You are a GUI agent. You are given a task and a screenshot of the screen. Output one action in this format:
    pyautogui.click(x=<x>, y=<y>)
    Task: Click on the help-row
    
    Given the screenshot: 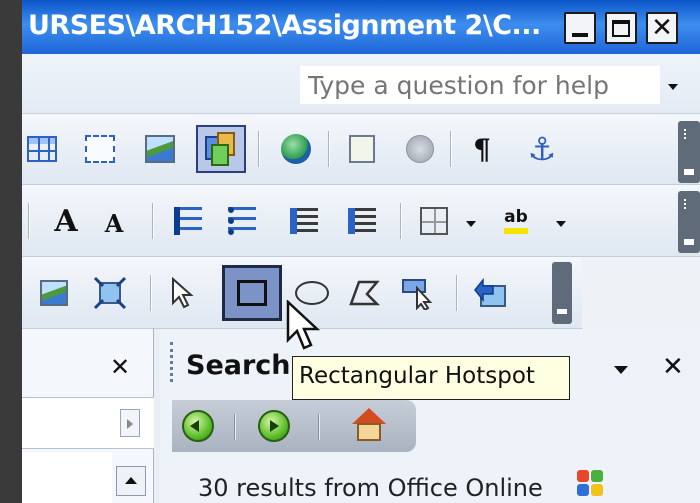 What is the action you would take?
    pyautogui.click(x=361, y=84)
    